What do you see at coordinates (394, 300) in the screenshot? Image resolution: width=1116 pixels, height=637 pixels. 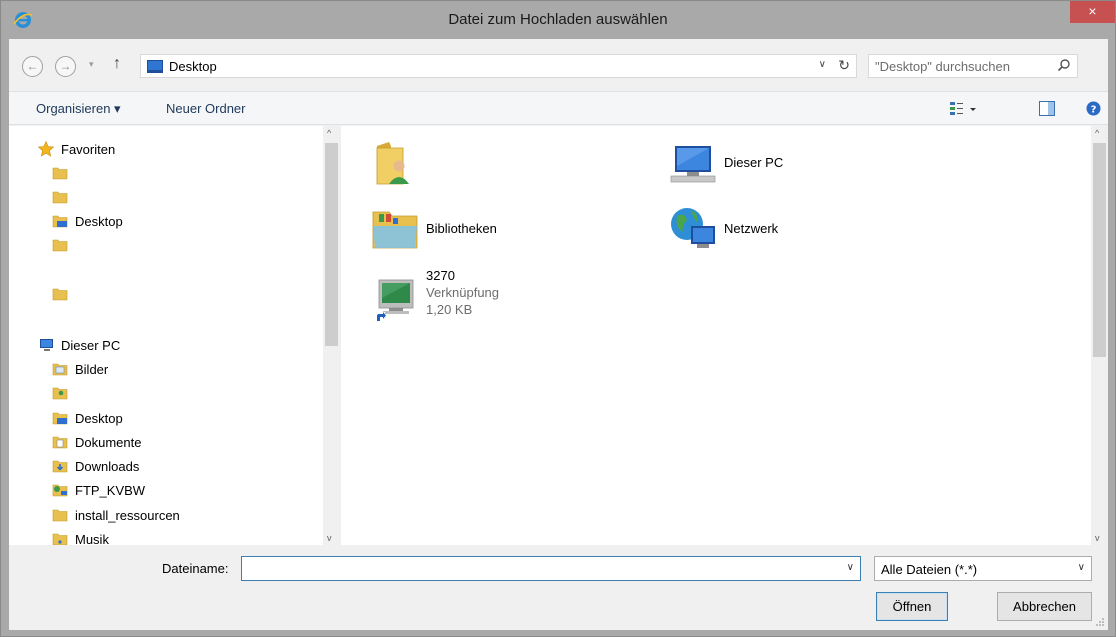 I see `shortcut-monitor-icon` at bounding box center [394, 300].